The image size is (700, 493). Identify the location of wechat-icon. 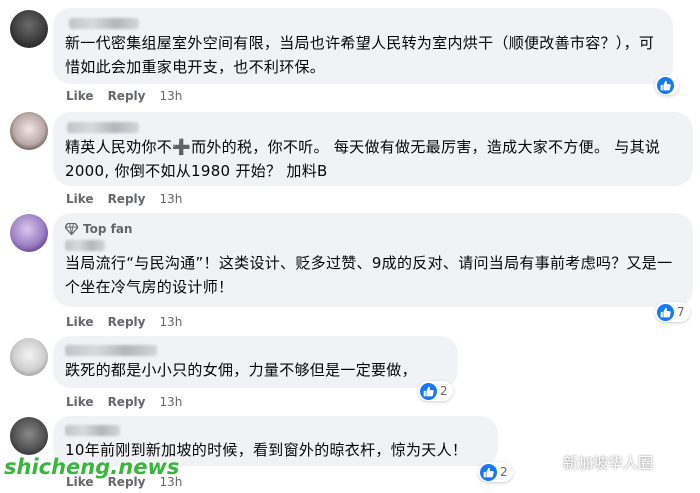
(546, 462).